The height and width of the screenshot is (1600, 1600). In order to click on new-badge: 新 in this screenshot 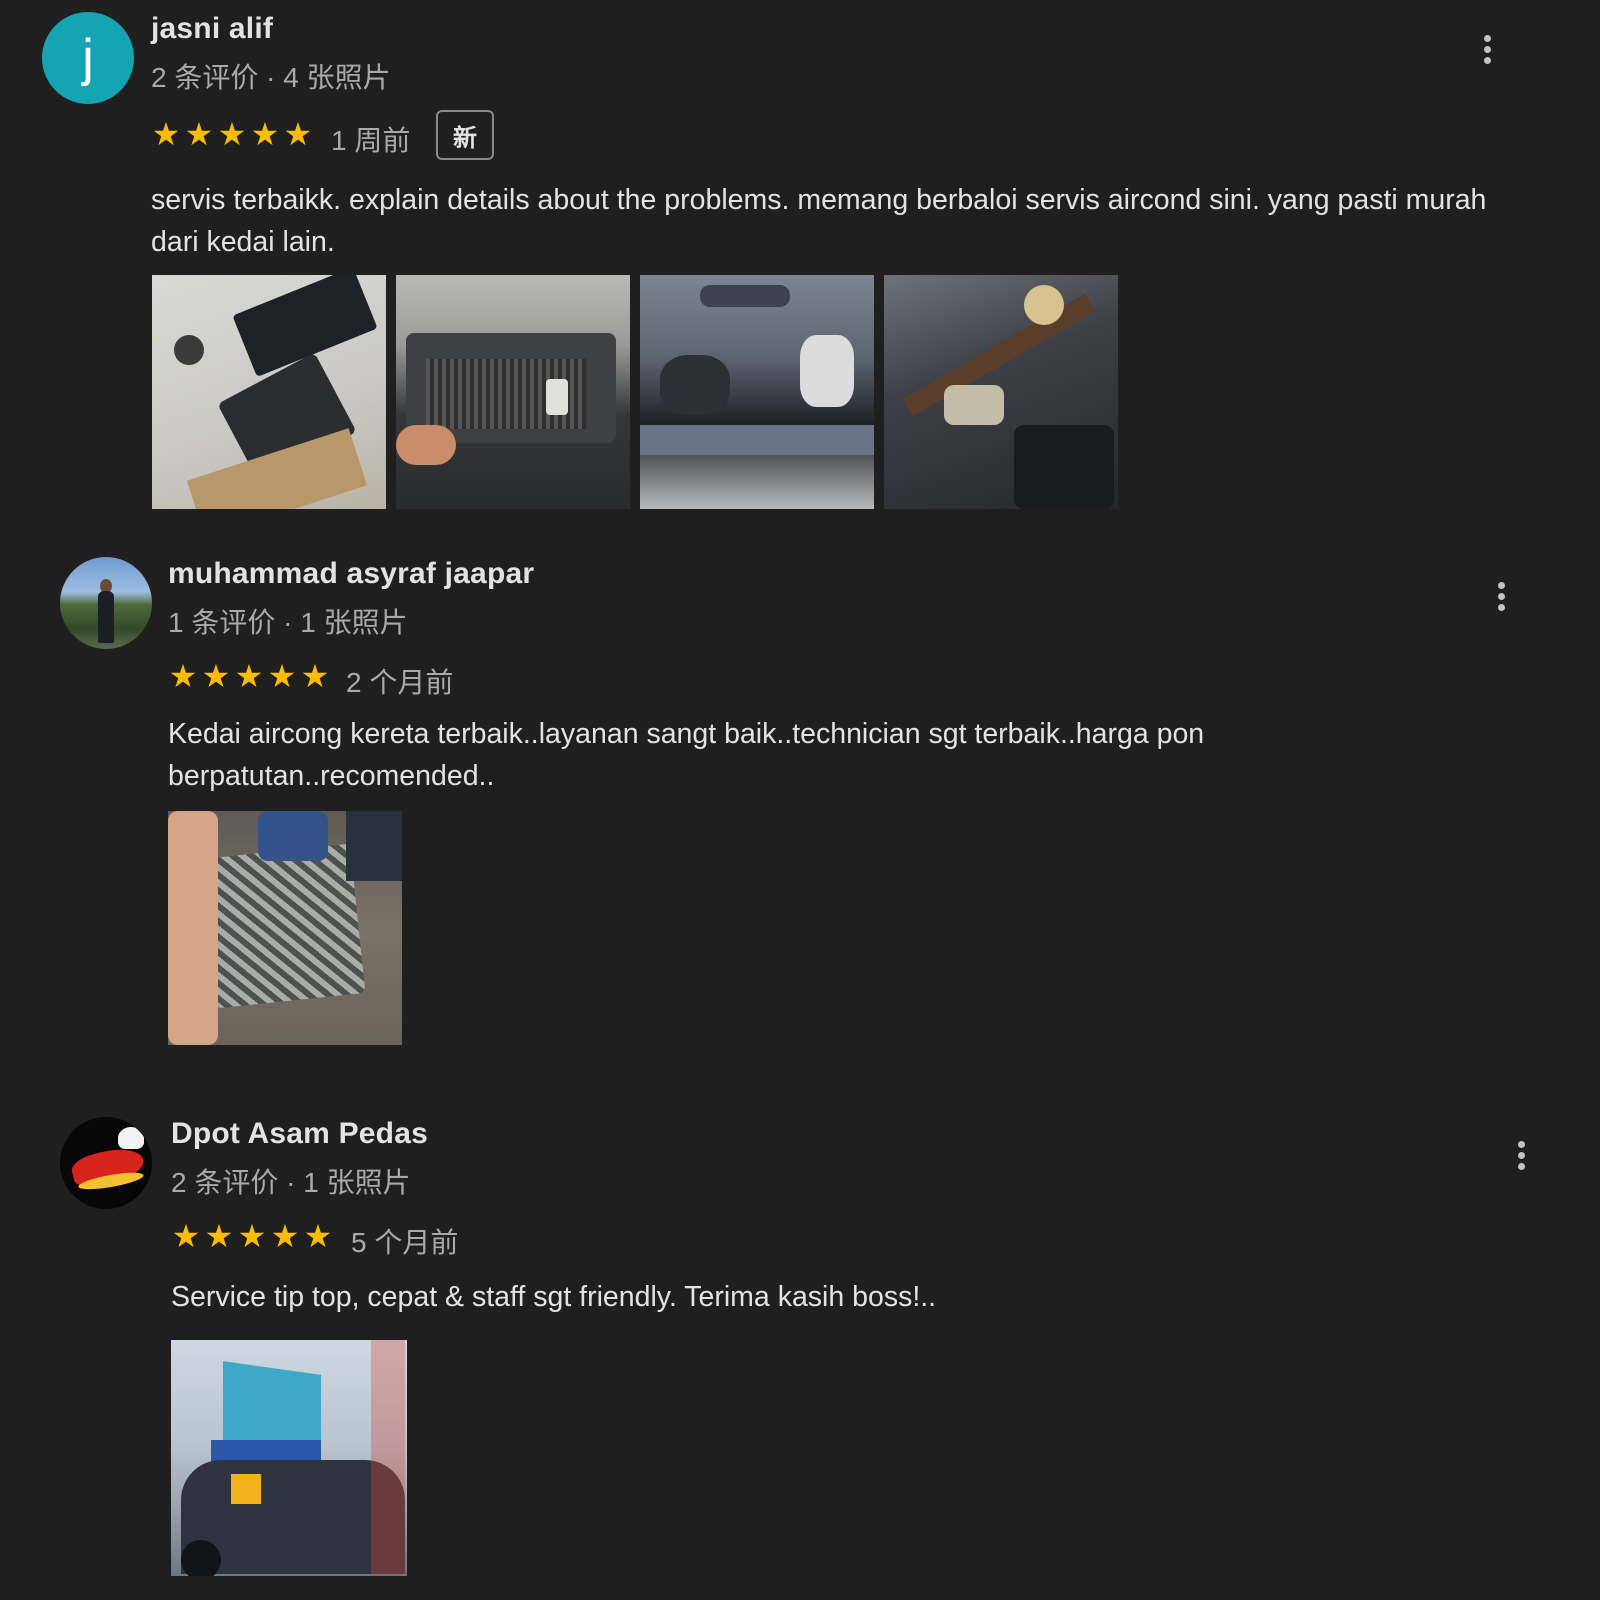, I will do `click(465, 135)`.